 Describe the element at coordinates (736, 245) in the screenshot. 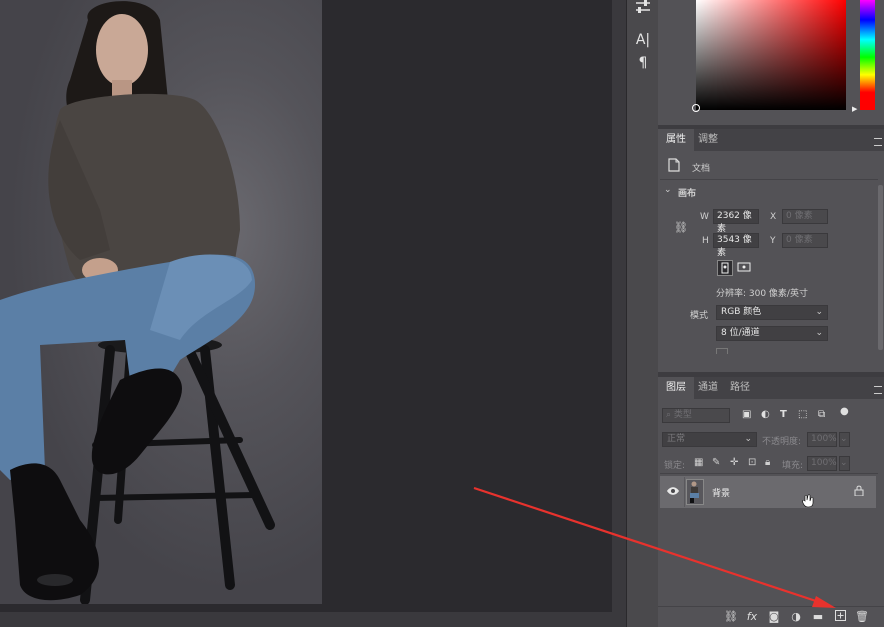

I see `height-field: 3543 像素` at that location.